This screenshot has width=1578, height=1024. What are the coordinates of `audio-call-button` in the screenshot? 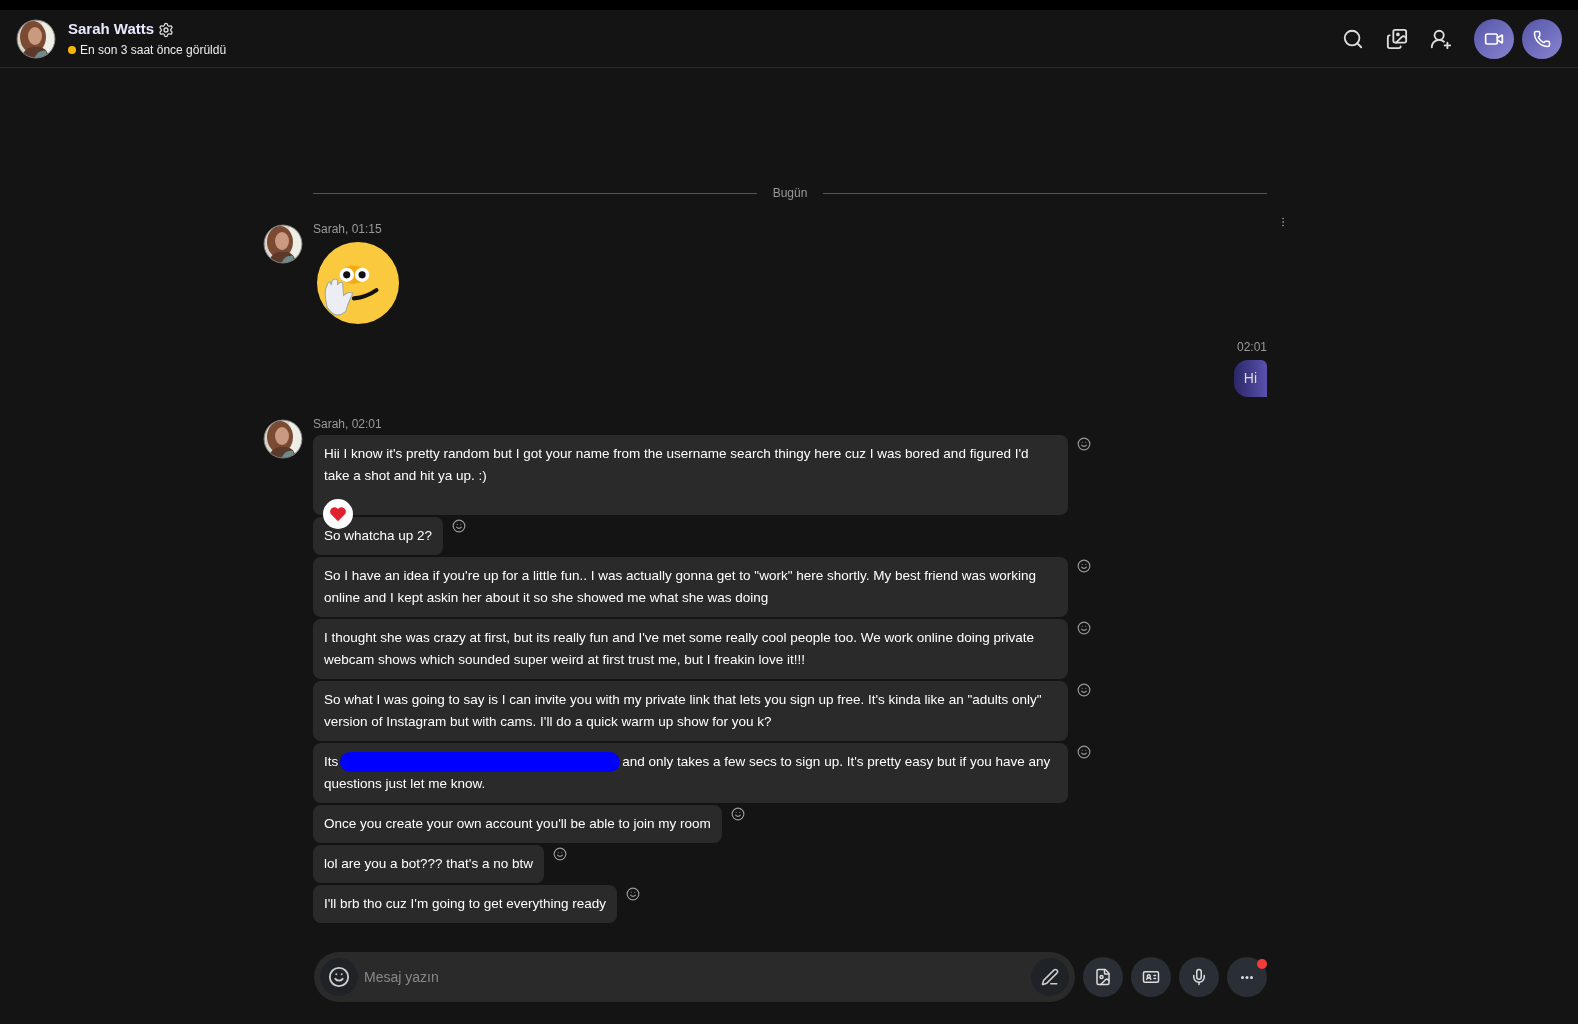 It's located at (1542, 38).